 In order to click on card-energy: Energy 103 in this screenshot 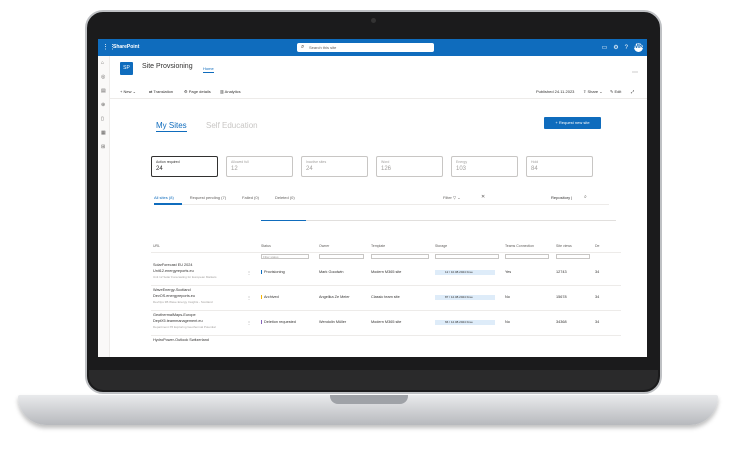, I will do `click(484, 166)`.